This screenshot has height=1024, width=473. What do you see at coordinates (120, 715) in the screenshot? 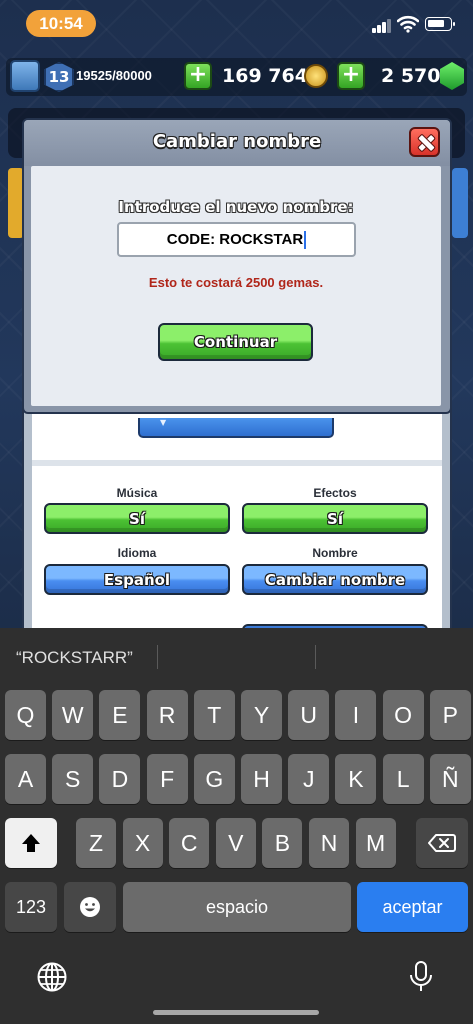
I see `key-e: E` at bounding box center [120, 715].